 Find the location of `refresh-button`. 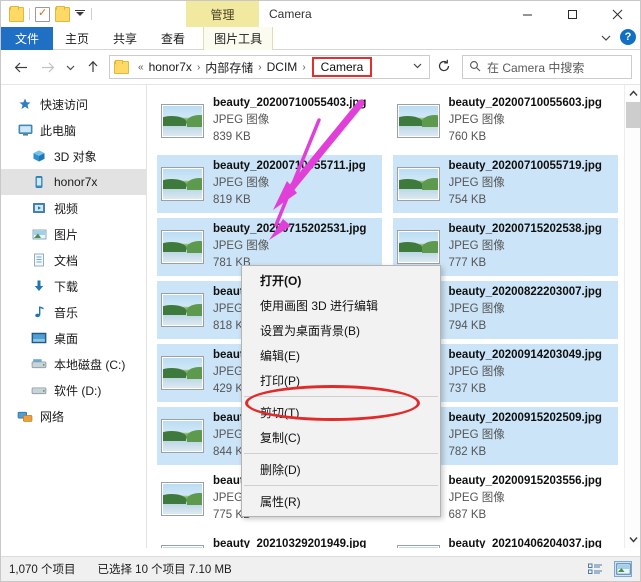

refresh-button is located at coordinates (444, 67).